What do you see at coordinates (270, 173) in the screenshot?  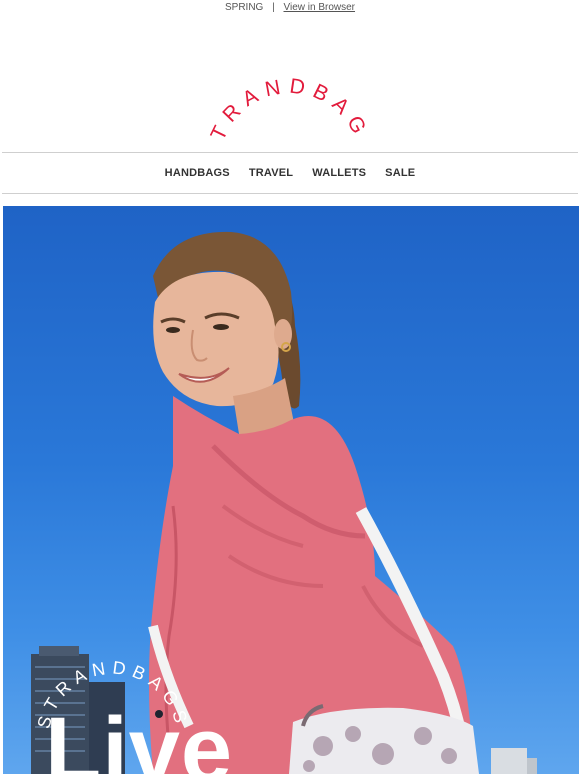 I see `nav-item-travel: TRAVEL` at bounding box center [270, 173].